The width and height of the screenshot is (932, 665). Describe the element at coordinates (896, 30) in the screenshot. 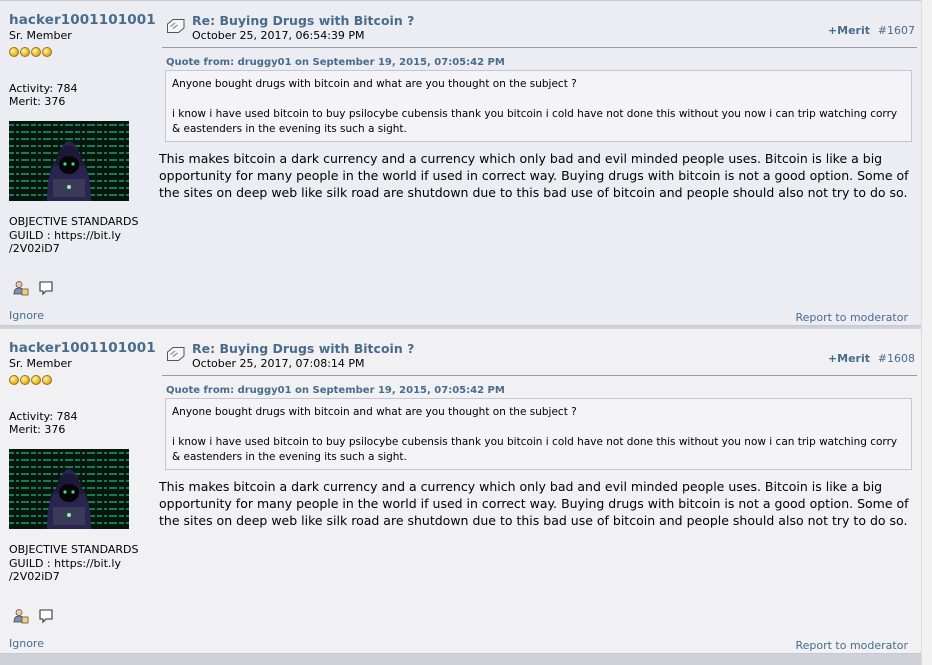

I see `message-number-link: #1607` at that location.